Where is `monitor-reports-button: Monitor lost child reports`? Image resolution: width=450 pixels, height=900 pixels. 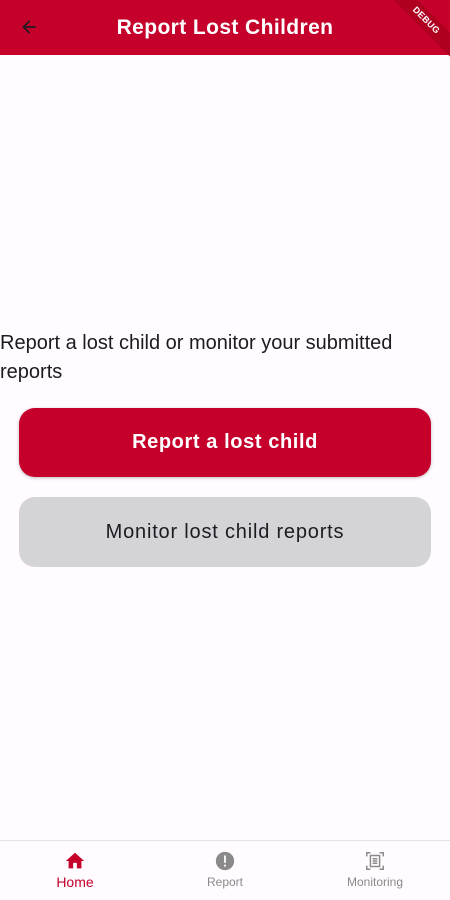
monitor-reports-button: Monitor lost child reports is located at coordinates (225, 532).